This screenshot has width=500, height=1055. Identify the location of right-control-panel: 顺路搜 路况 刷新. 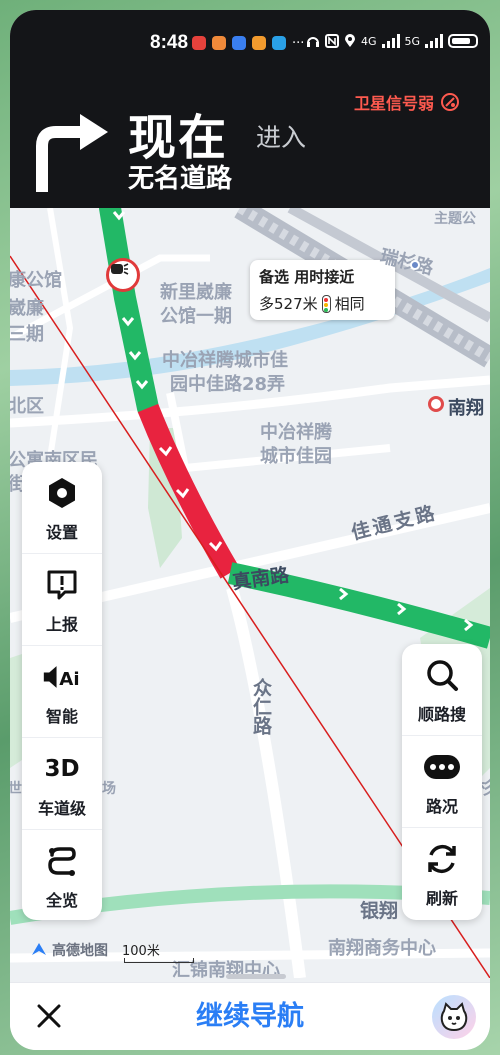
(442, 782).